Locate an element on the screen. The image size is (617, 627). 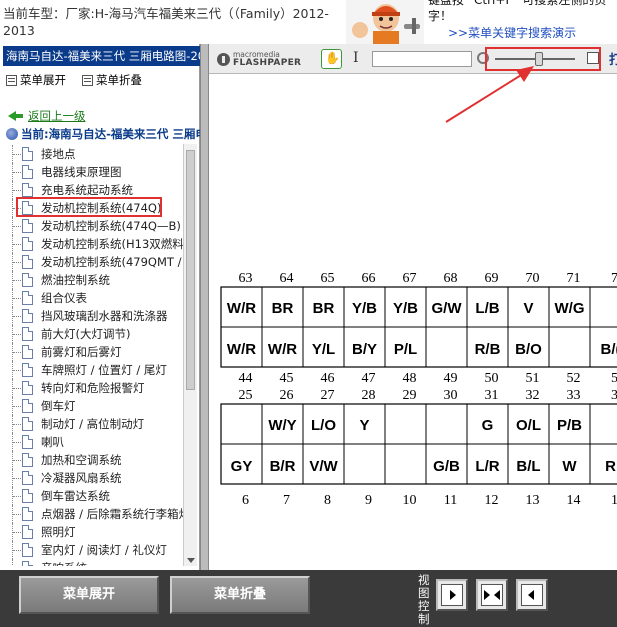
pin-number: 46 is located at coordinates (328, 378).